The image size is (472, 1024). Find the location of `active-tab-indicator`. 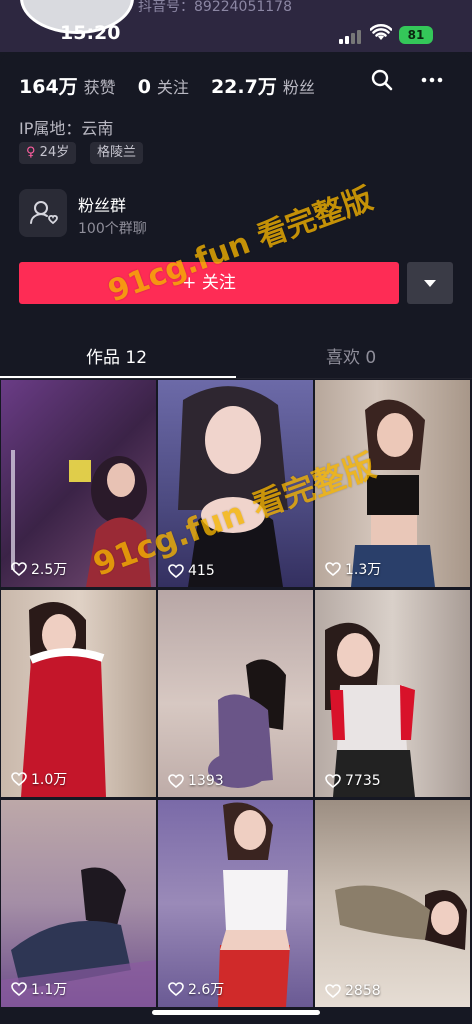

active-tab-indicator is located at coordinates (118, 377).